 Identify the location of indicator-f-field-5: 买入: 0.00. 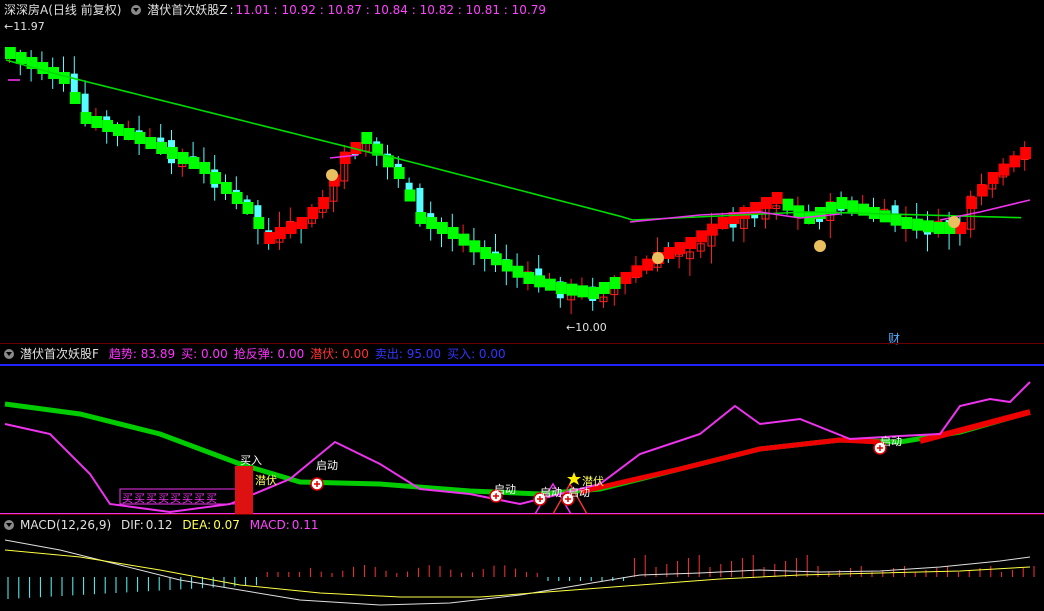
(476, 354).